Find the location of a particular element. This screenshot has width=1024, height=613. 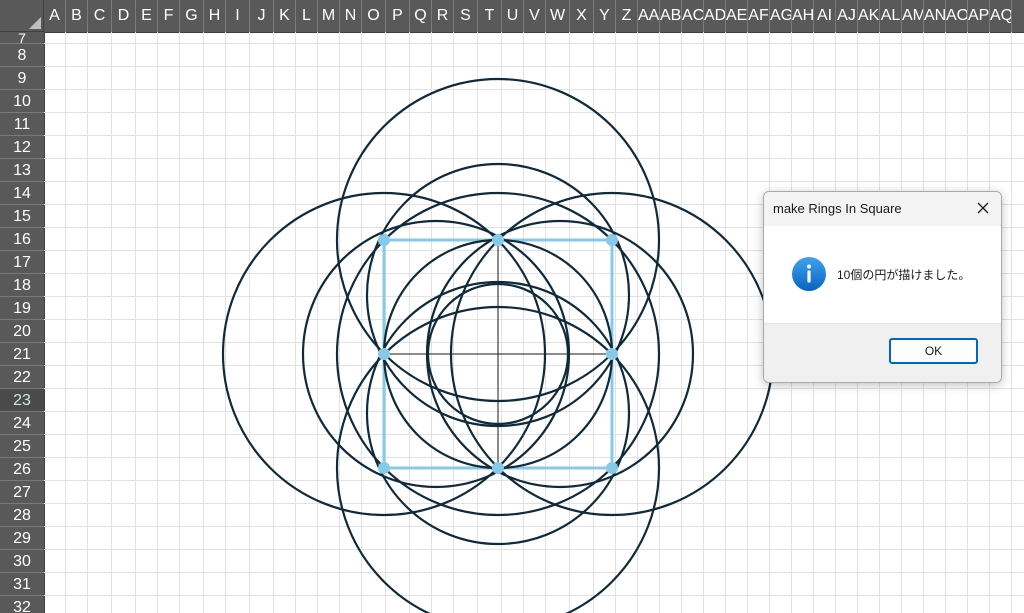

dialog-body: 10個の円が描けました。 is located at coordinates (882, 275).